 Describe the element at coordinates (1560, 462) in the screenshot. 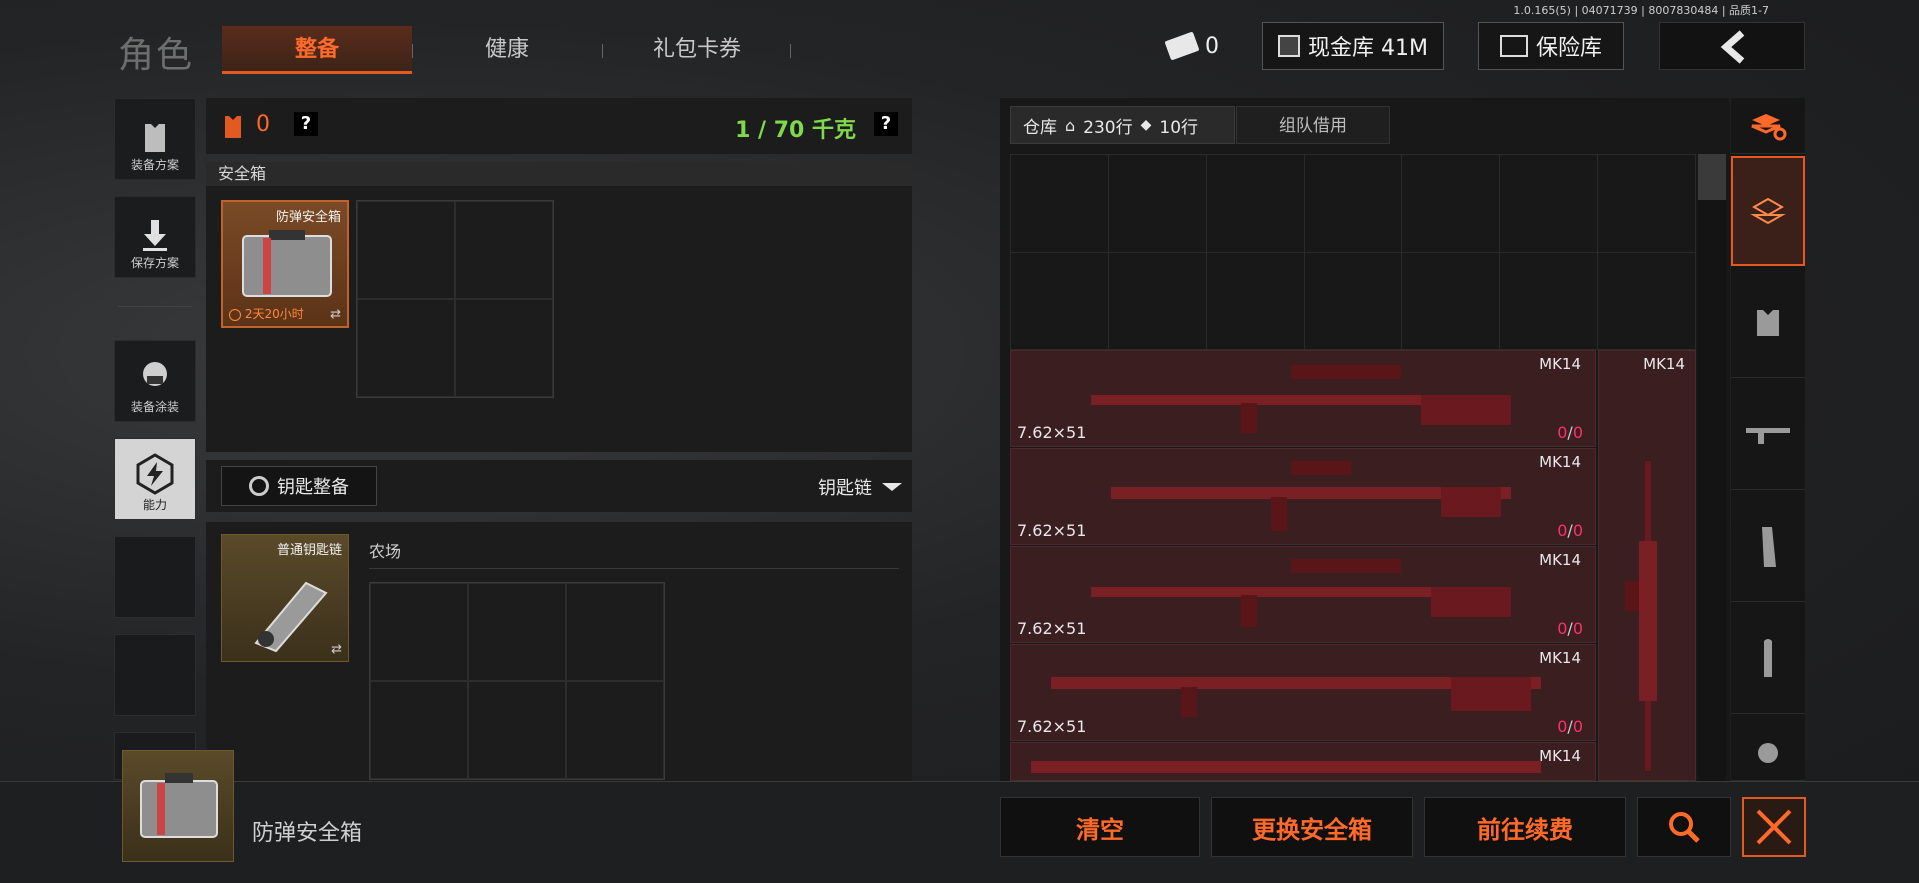

I see `gun-name: MK14` at that location.